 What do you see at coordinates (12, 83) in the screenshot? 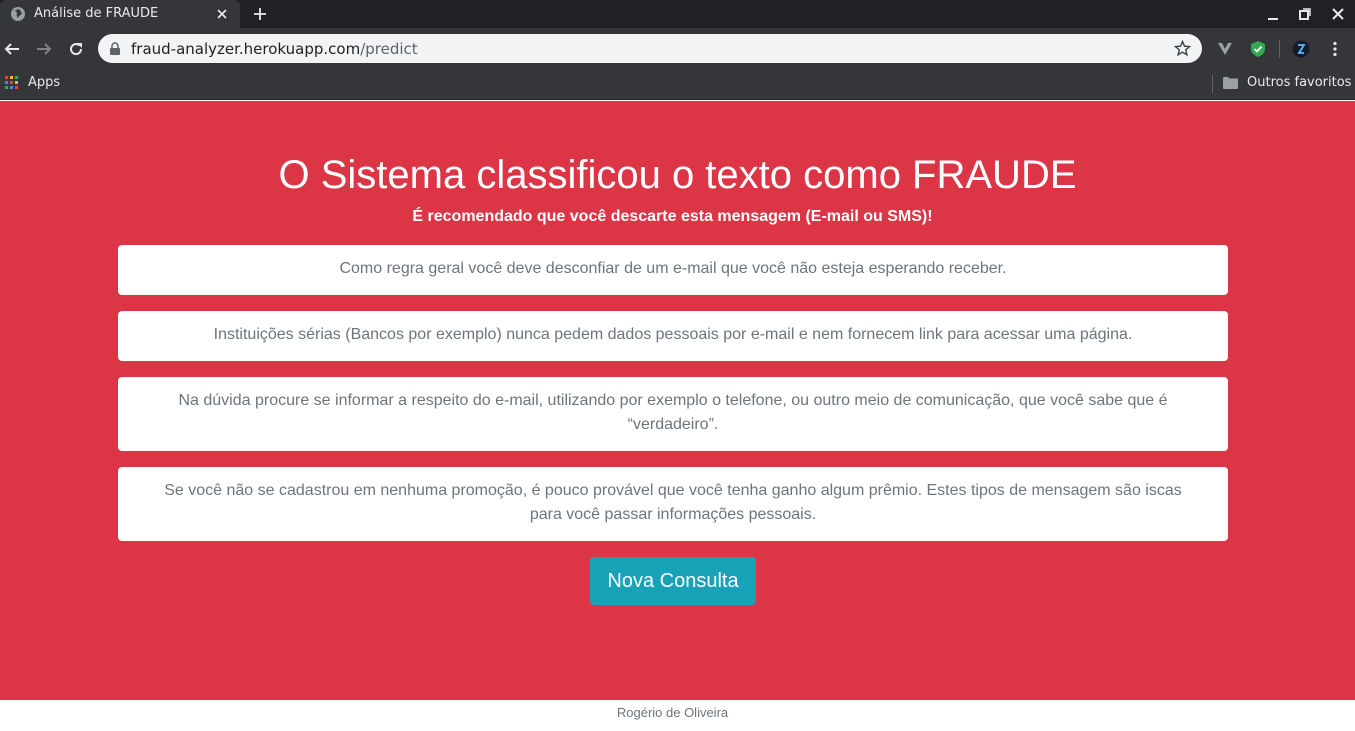
I see `apps-grid-icon` at bounding box center [12, 83].